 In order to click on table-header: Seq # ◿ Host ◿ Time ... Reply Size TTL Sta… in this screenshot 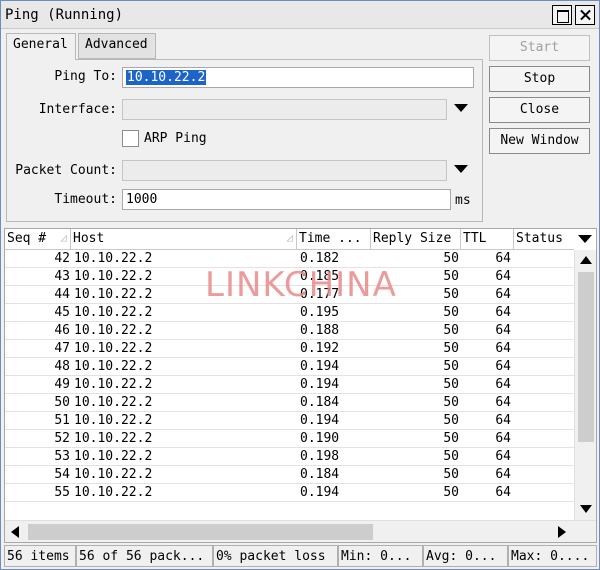, I will do `click(300, 239)`.